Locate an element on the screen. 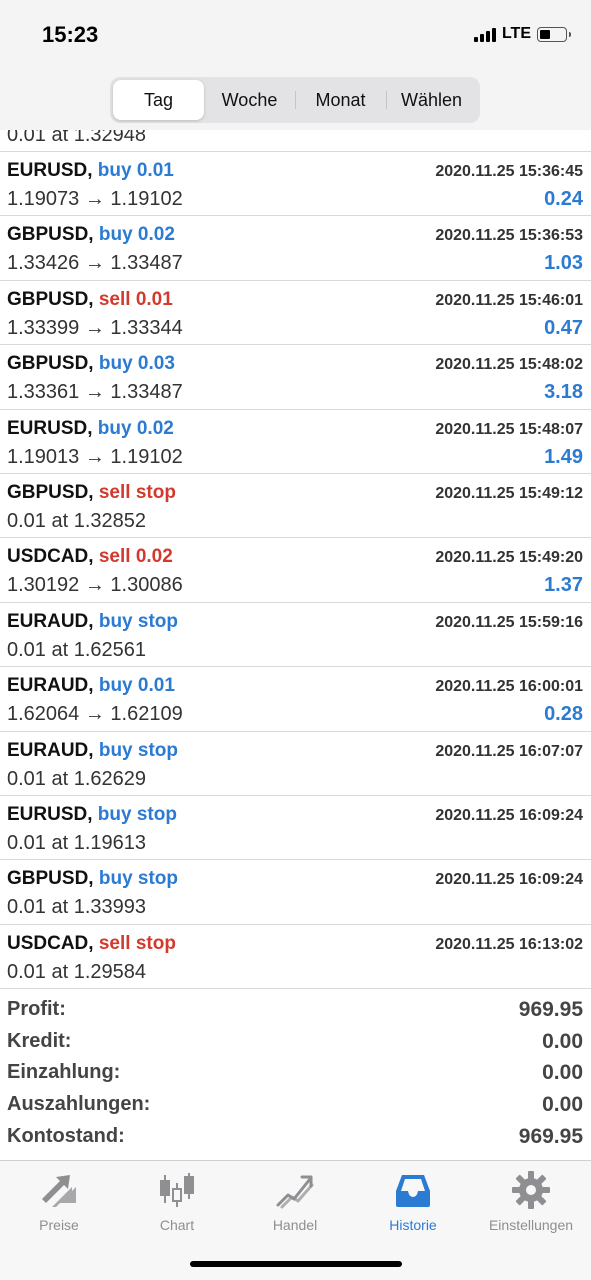  summary-label: Profit: is located at coordinates (36, 1009).